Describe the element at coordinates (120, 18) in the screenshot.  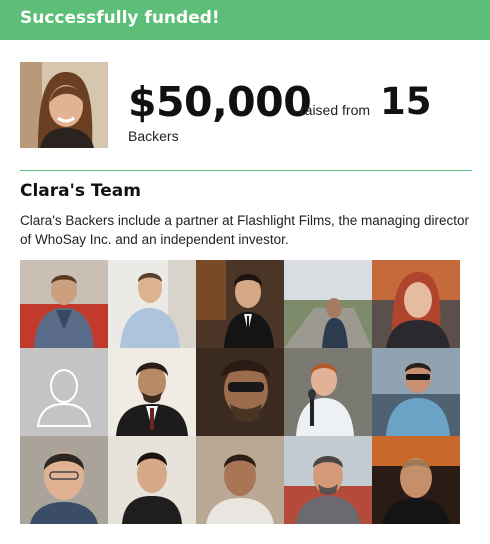
I see `funded-banner-text: Successfully funded!` at that location.